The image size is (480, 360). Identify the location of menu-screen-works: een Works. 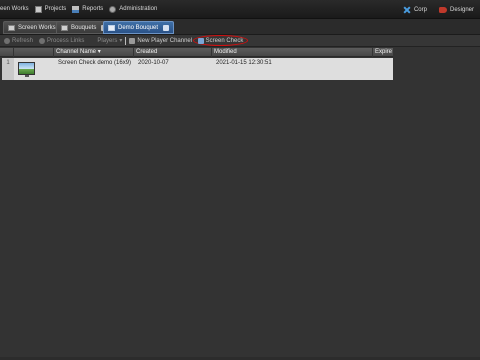
(16, 9).